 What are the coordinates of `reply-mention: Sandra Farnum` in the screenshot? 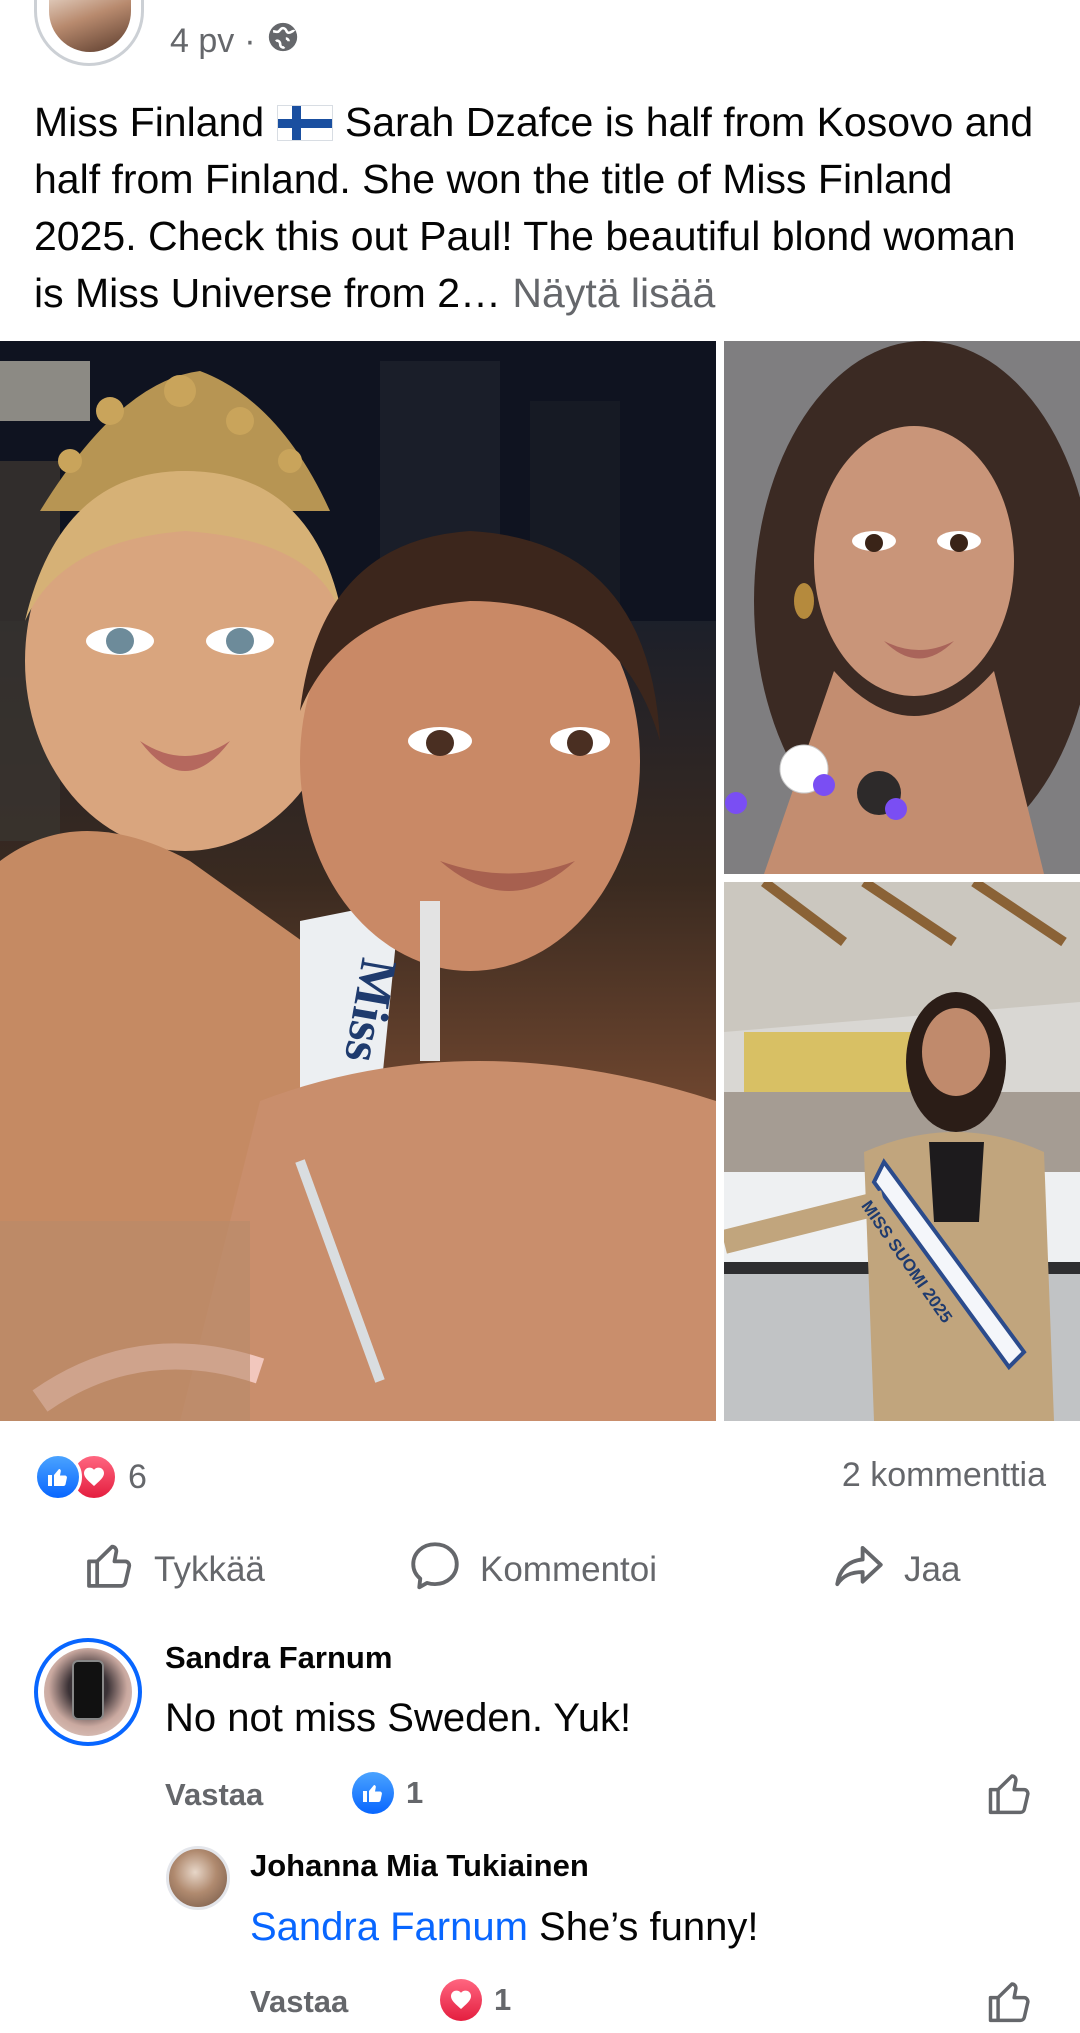 It's located at (389, 1927).